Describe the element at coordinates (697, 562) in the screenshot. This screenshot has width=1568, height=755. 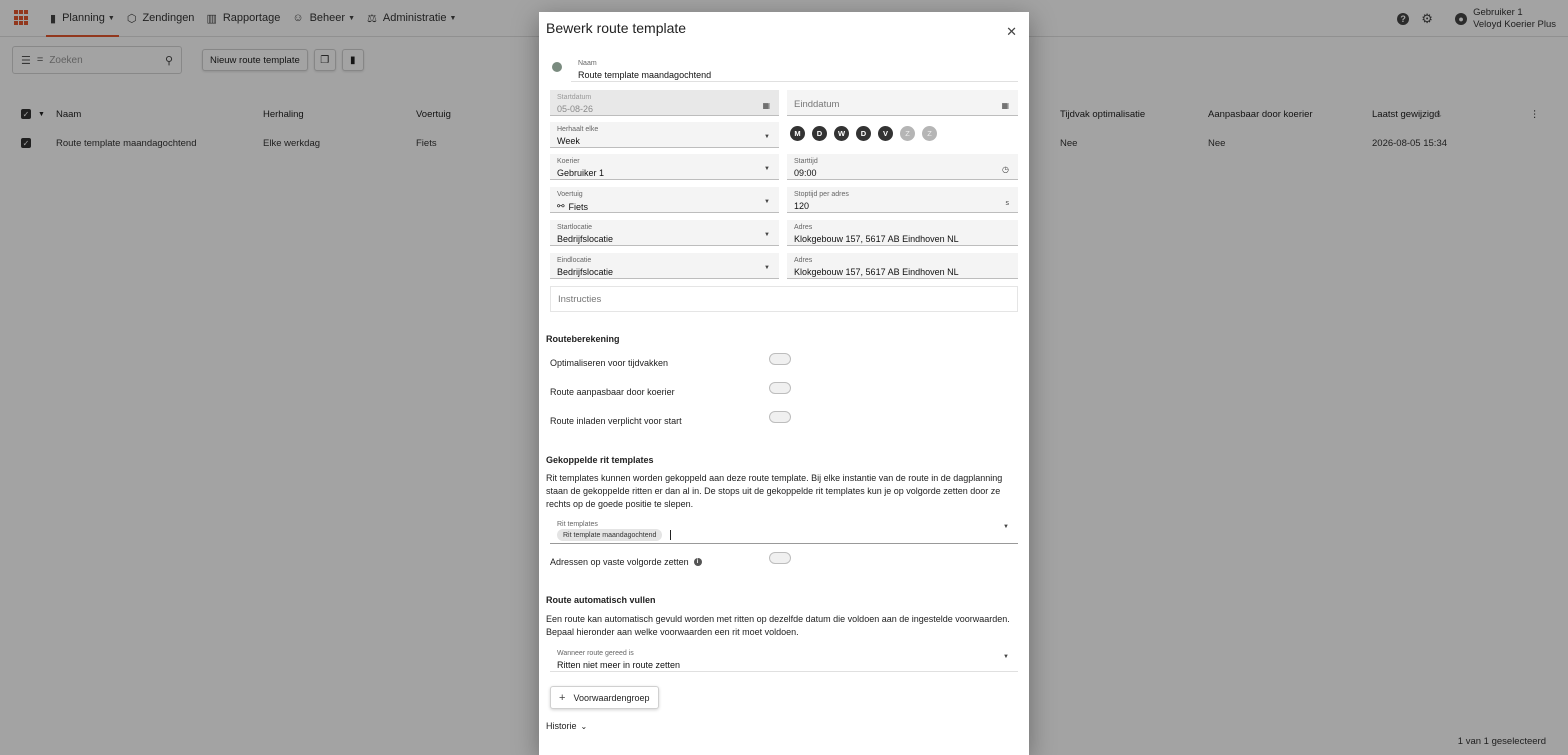
I see `info-icon: i` at that location.